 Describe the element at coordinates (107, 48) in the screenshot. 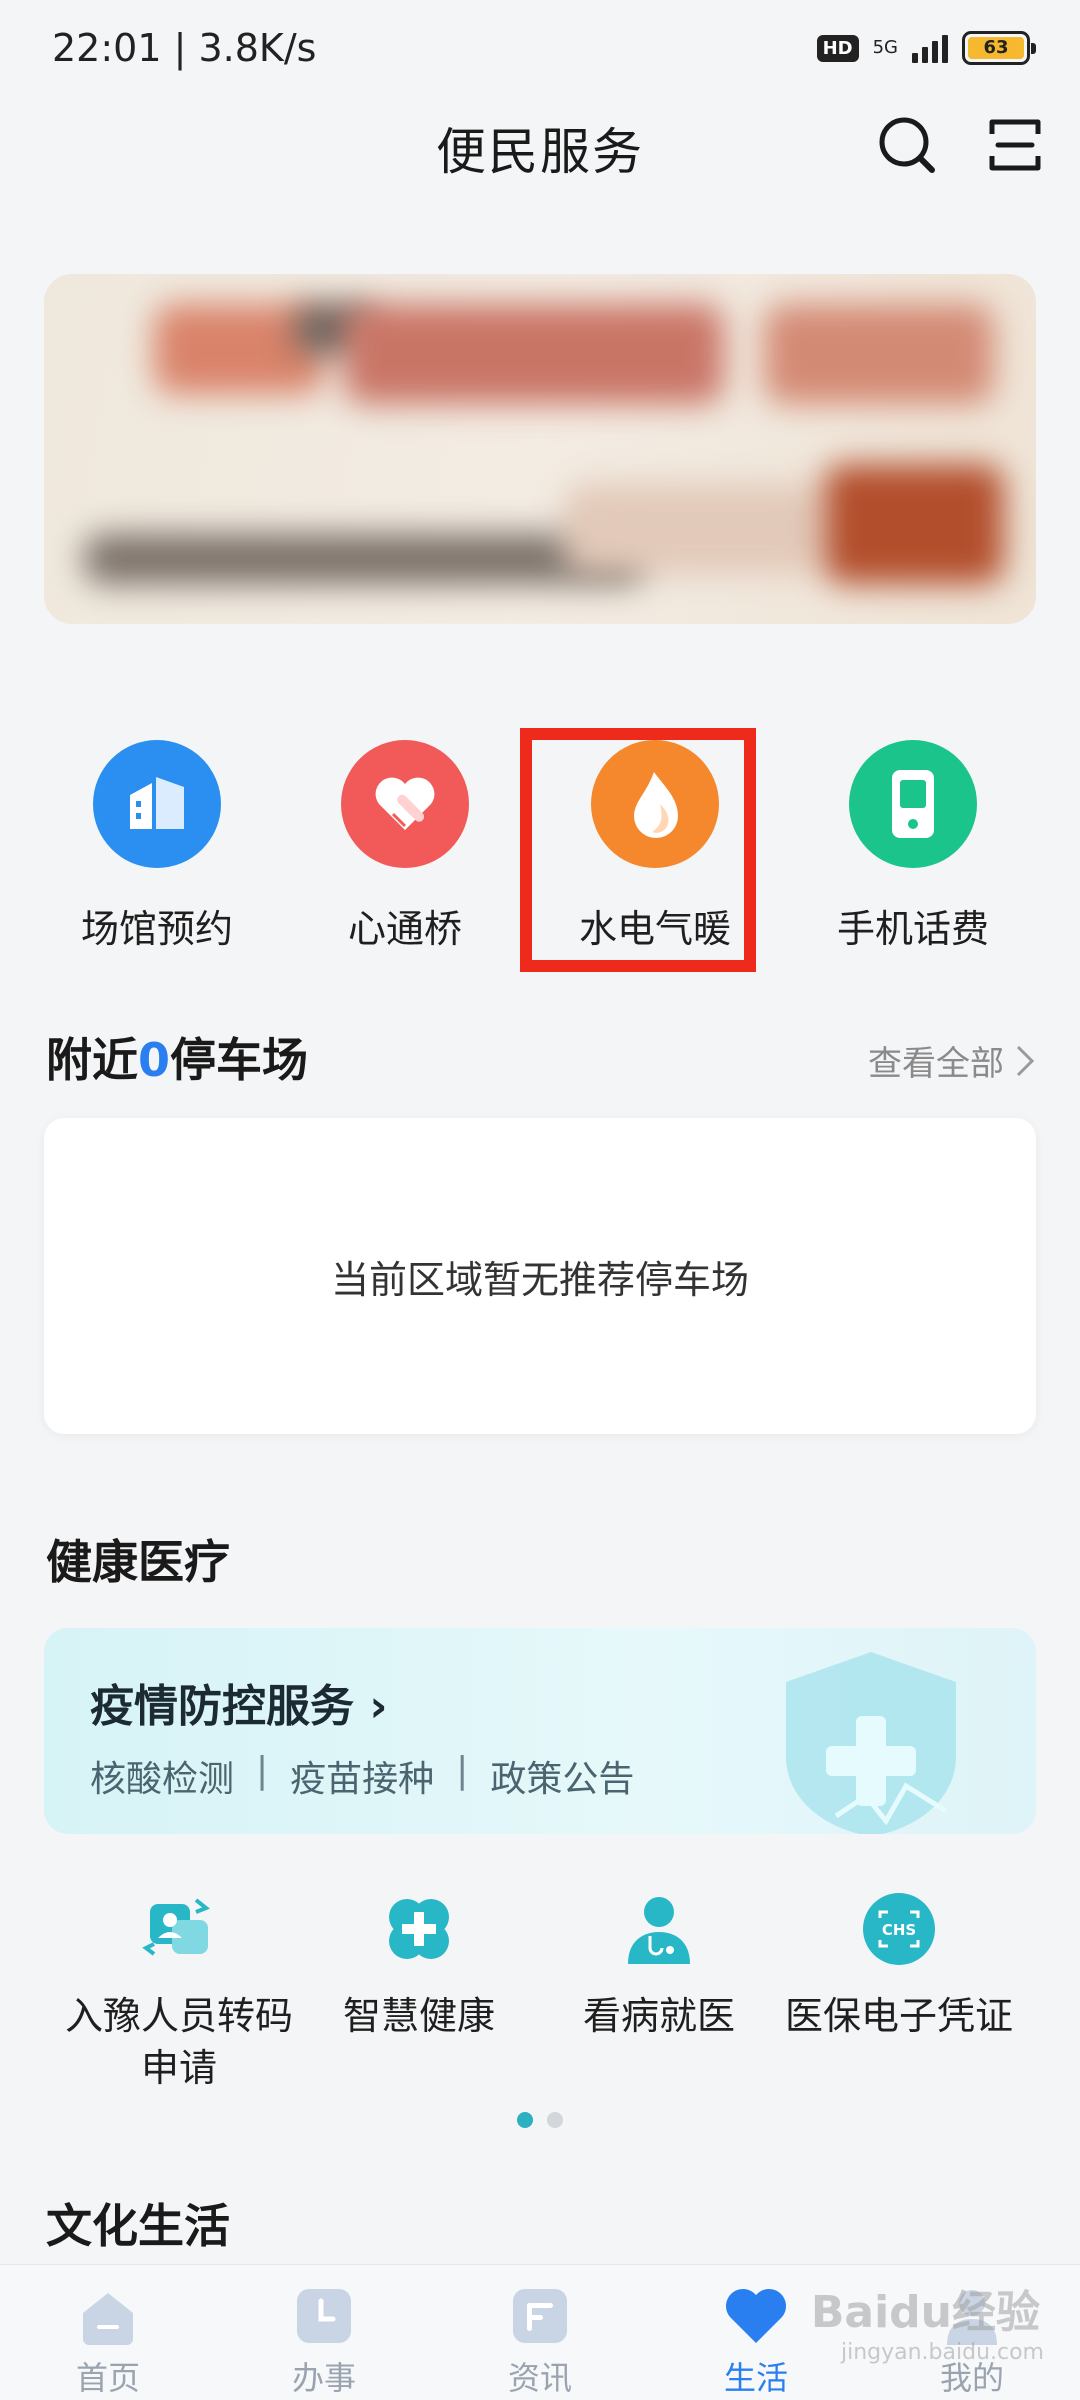

I see `status-time: 22:01` at that location.